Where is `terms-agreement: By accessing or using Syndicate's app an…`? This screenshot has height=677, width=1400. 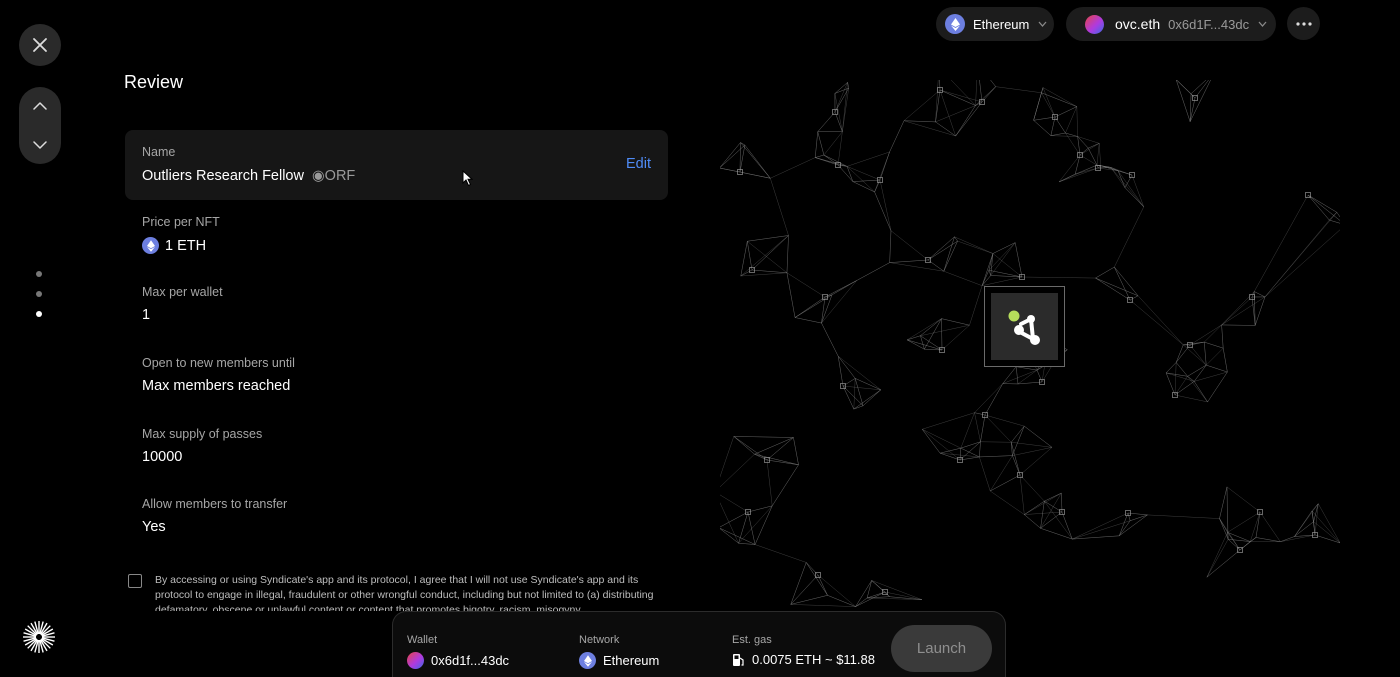
terms-agreement: By accessing or using Syndicate's app an… is located at coordinates (398, 592).